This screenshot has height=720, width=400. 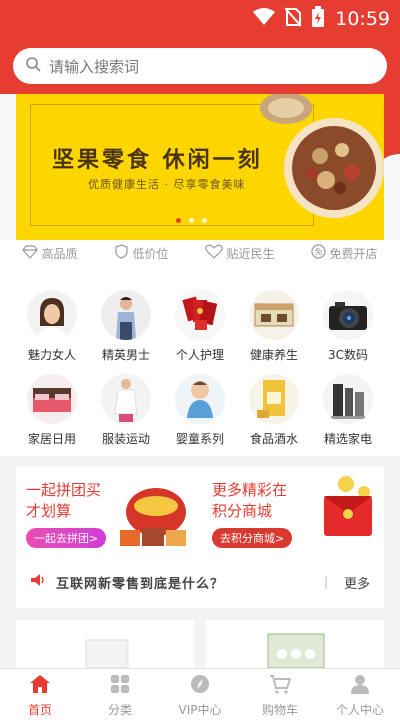 What do you see at coordinates (318, 19) in the screenshot?
I see `battery-charging-icon` at bounding box center [318, 19].